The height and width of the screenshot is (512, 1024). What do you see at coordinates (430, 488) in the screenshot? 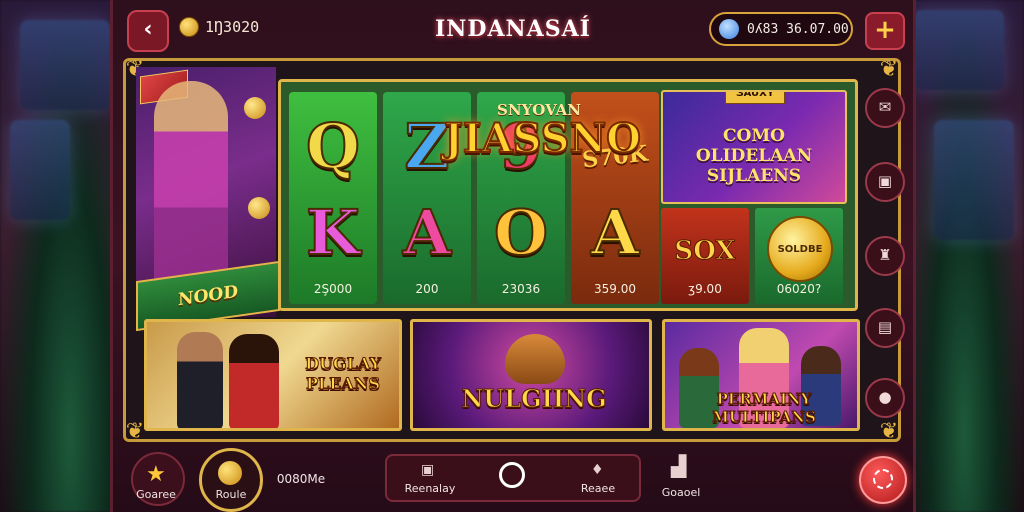
I see `history-label: Reenalay` at bounding box center [430, 488].